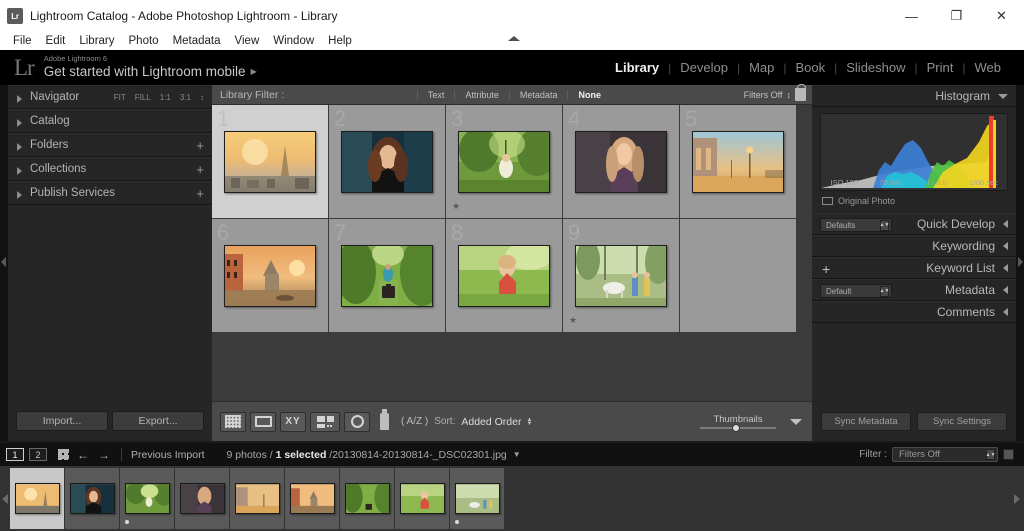 This screenshot has height=531, width=1024. I want to click on spray-can-icon, so click(384, 419).